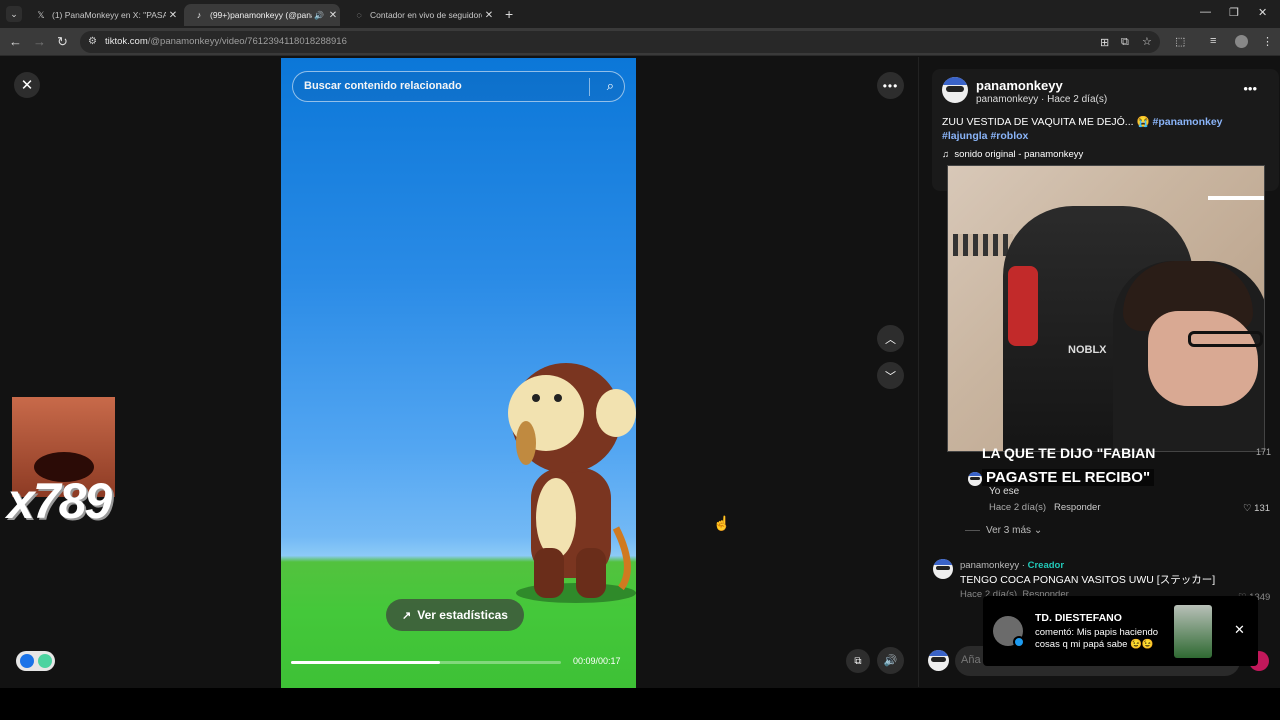 The width and height of the screenshot is (1280, 720). I want to click on view-stats-label: Ver estadísticas, so click(462, 615).